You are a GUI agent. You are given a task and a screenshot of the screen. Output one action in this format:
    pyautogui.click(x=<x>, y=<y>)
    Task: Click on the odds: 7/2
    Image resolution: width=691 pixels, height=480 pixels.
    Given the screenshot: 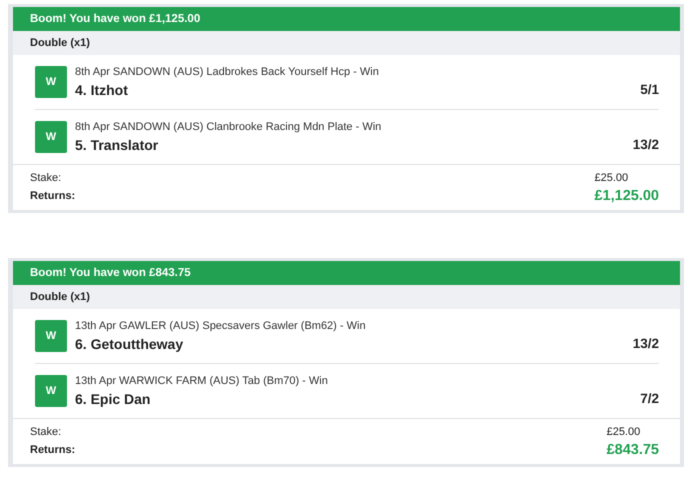 What is the action you would take?
    pyautogui.click(x=649, y=398)
    